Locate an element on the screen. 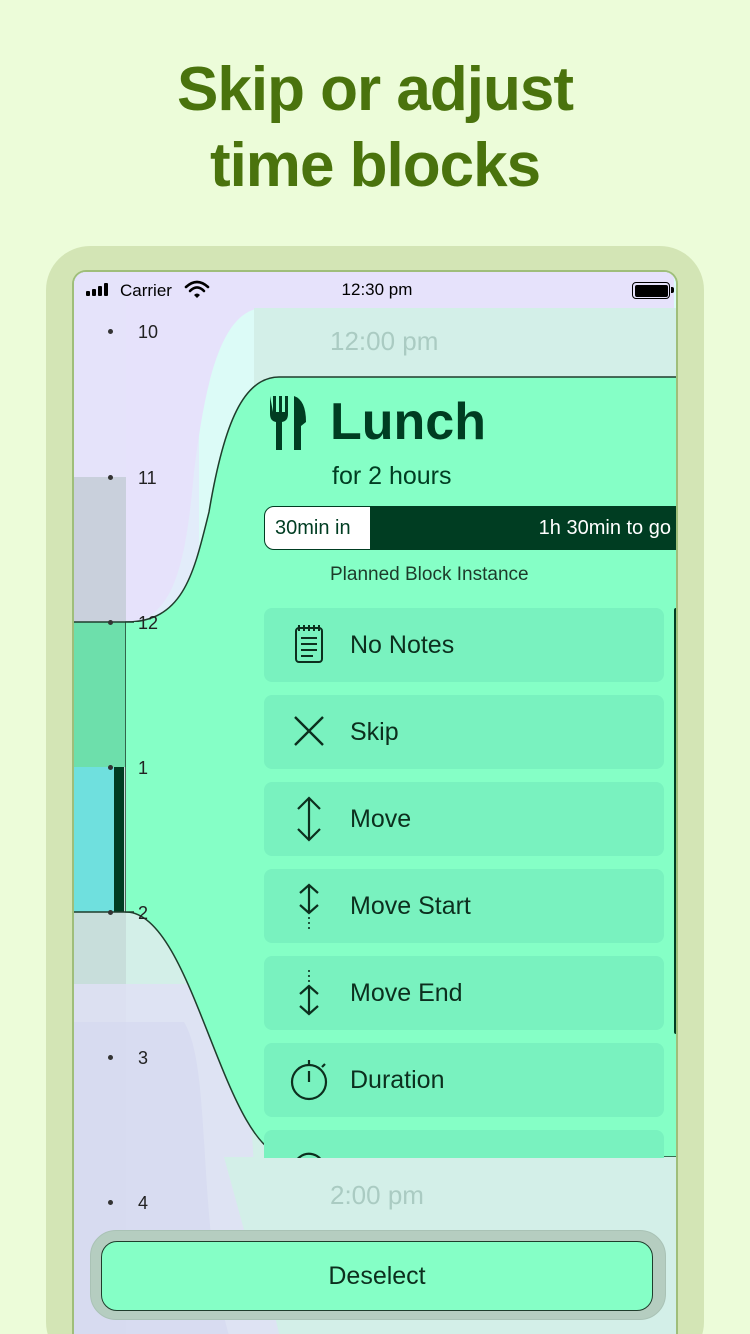 The width and height of the screenshot is (750, 1334). deselect-button: Deselect is located at coordinates (377, 1276).